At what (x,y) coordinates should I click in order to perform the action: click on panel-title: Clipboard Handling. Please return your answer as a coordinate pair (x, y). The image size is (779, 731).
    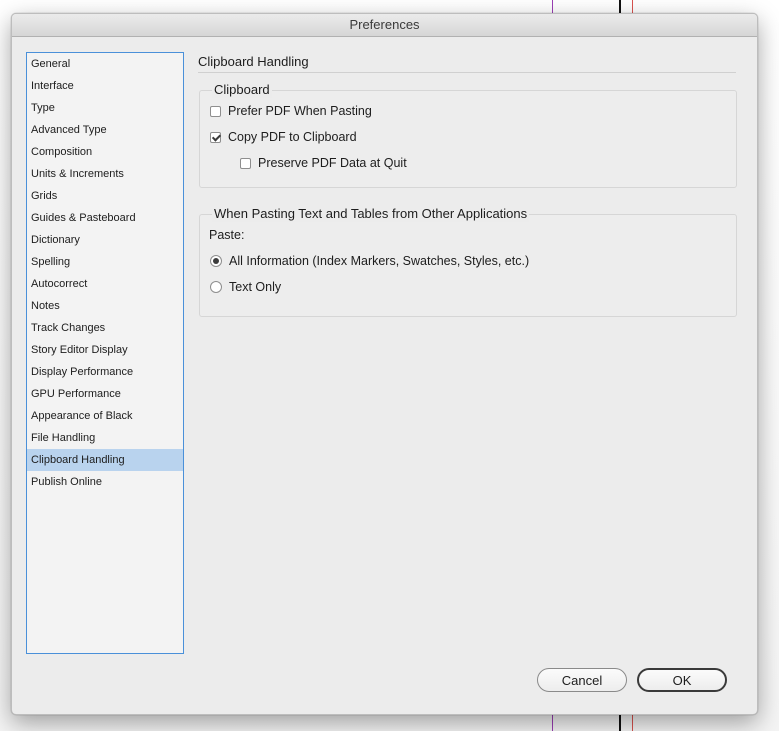
    Looking at the image, I should click on (467, 62).